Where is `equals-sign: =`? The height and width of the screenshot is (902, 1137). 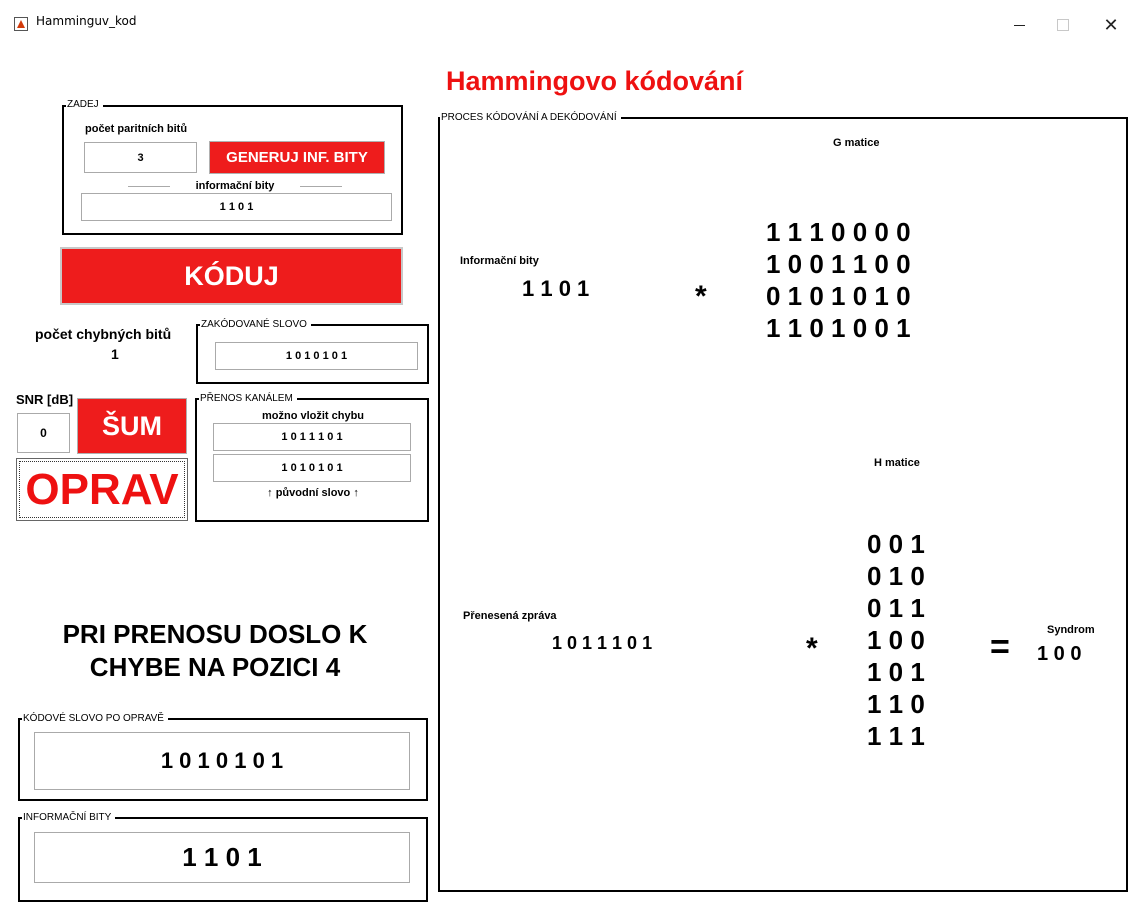
equals-sign: = is located at coordinates (1000, 647).